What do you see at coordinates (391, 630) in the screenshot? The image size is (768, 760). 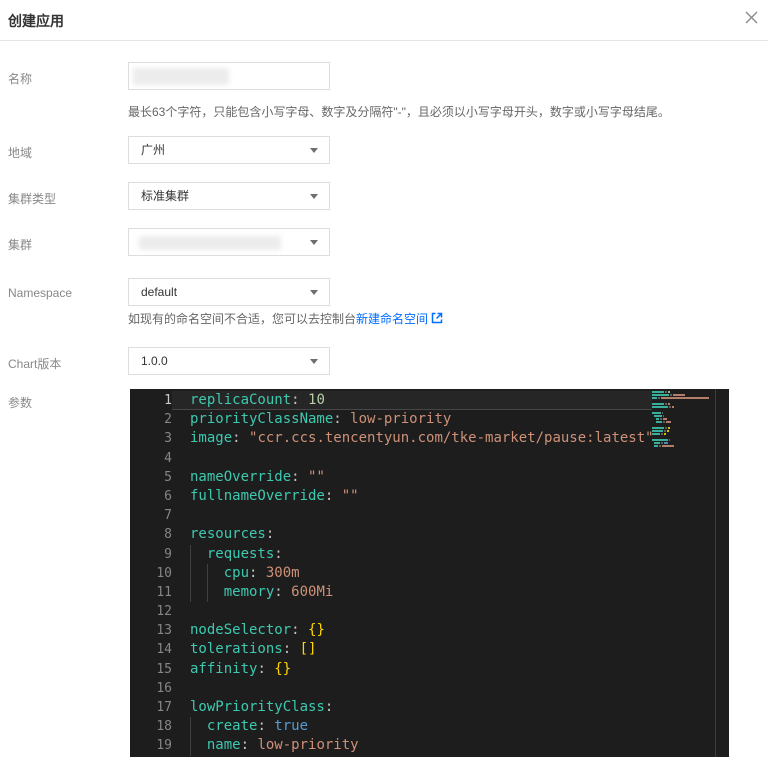 I see `code-line: 13 nodeSelector: {}` at bounding box center [391, 630].